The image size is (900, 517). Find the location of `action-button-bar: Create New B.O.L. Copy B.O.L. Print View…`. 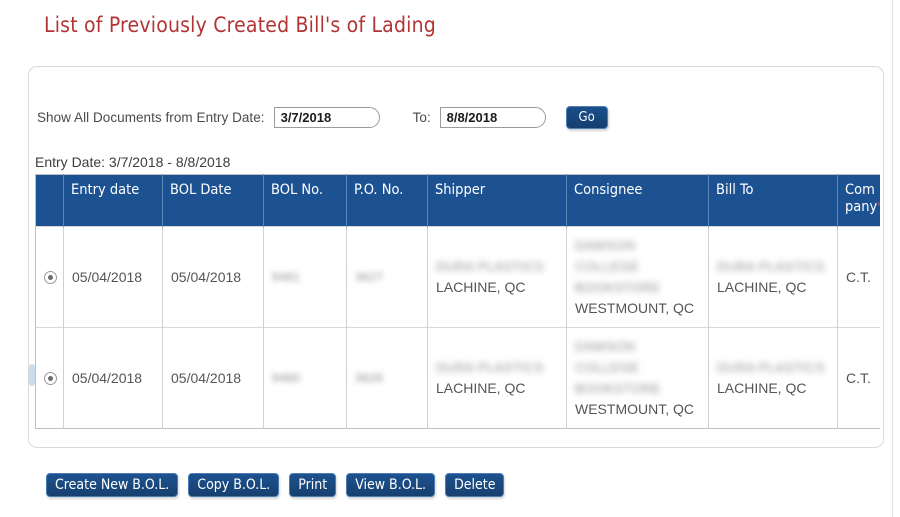

action-button-bar: Create New B.O.L. Copy B.O.L. Print View… is located at coordinates (275, 485).